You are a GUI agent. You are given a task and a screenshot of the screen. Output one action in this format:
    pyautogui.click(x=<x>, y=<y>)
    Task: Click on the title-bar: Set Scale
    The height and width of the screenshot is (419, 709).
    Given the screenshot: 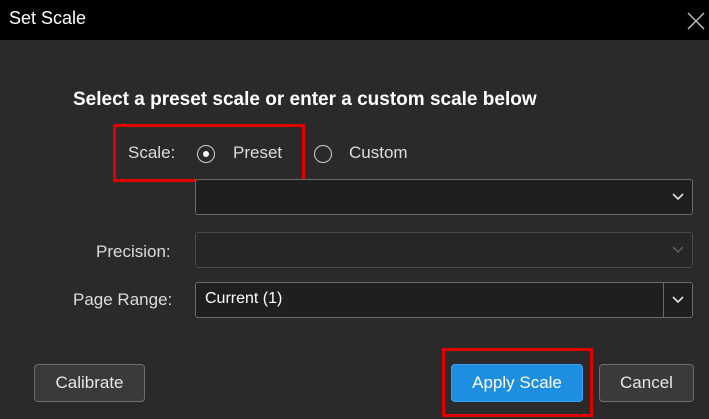 What is the action you would take?
    pyautogui.click(x=354, y=20)
    